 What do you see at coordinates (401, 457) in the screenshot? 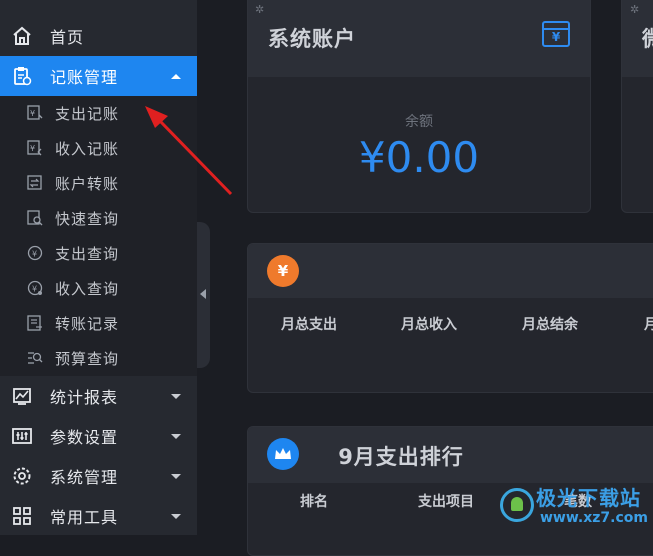
I see `ranking-title: 9月支出排行` at bounding box center [401, 457].